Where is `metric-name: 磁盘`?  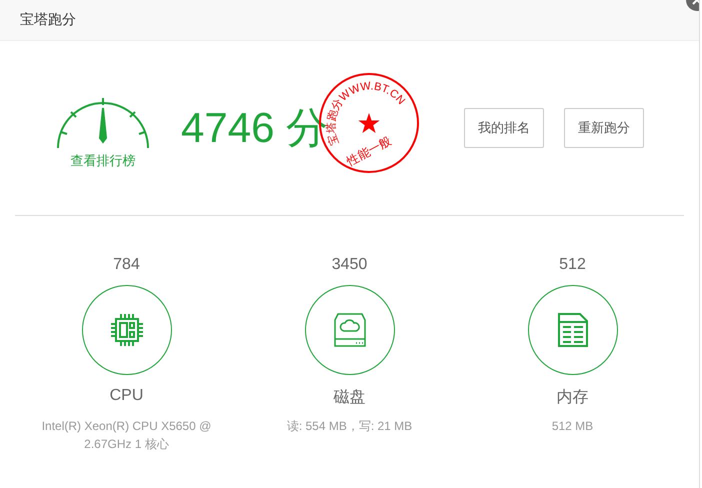 metric-name: 磁盘 is located at coordinates (350, 398).